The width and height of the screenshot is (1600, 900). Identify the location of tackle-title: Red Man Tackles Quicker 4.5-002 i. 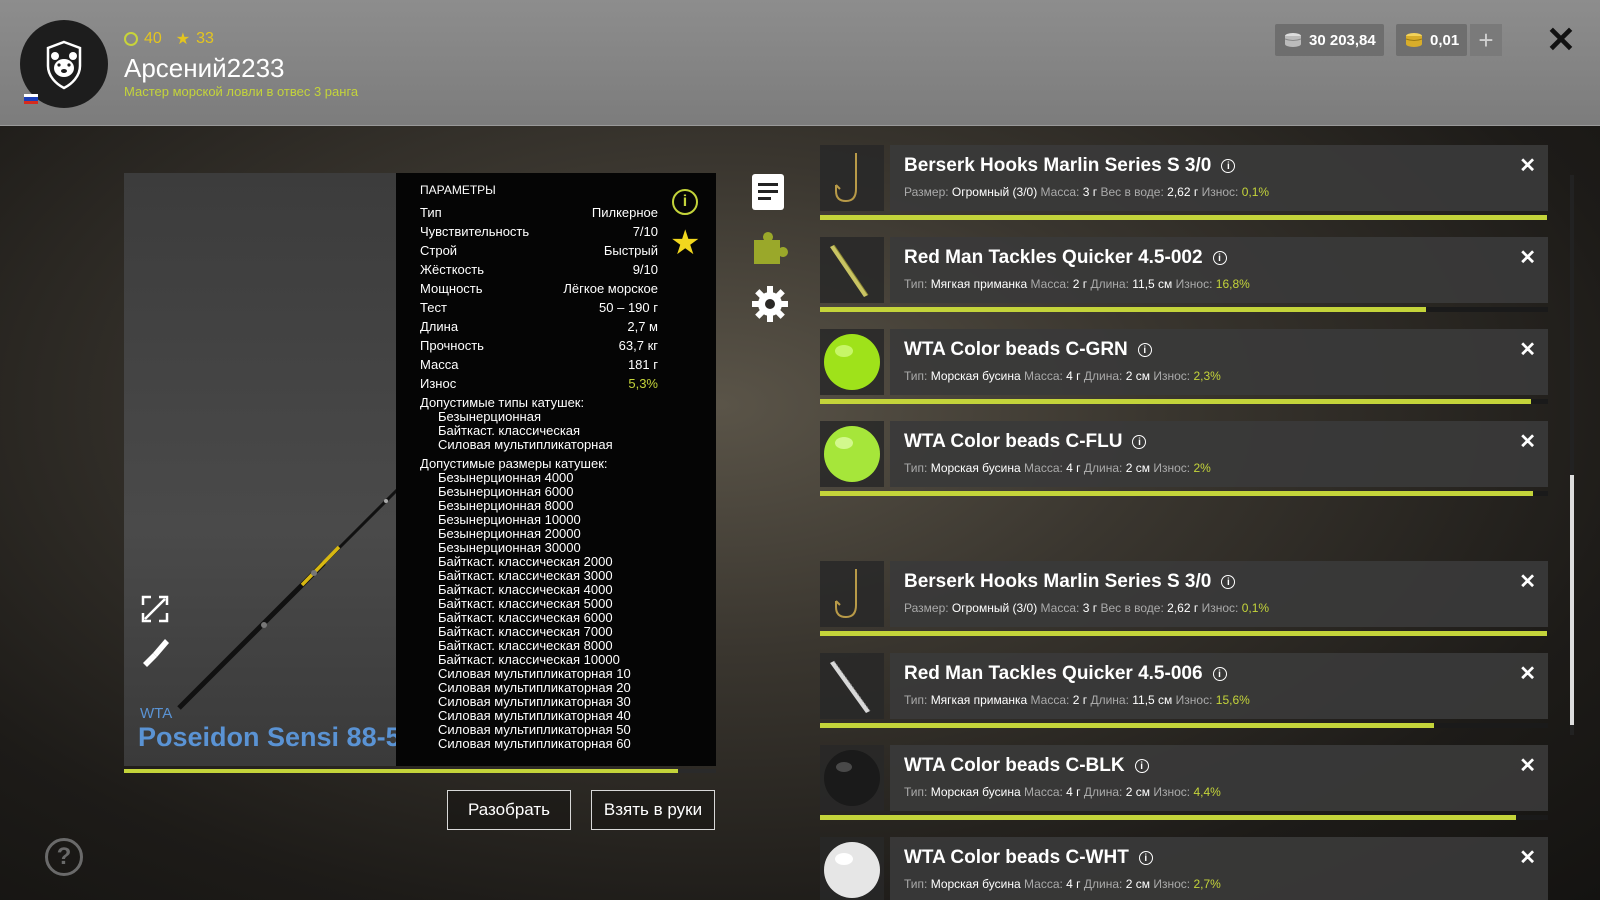
(1065, 258).